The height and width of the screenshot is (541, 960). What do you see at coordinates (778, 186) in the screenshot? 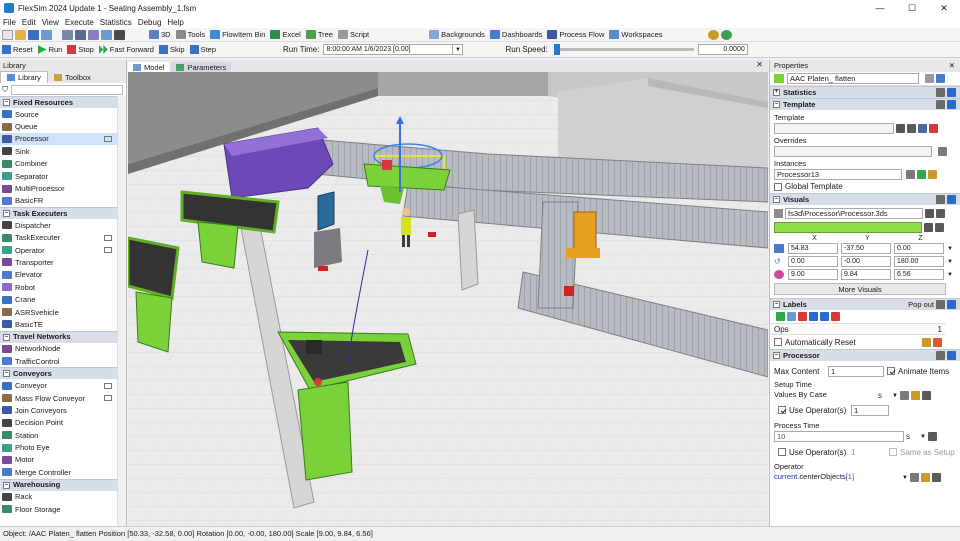
I see `global-template-checkbox` at bounding box center [778, 186].